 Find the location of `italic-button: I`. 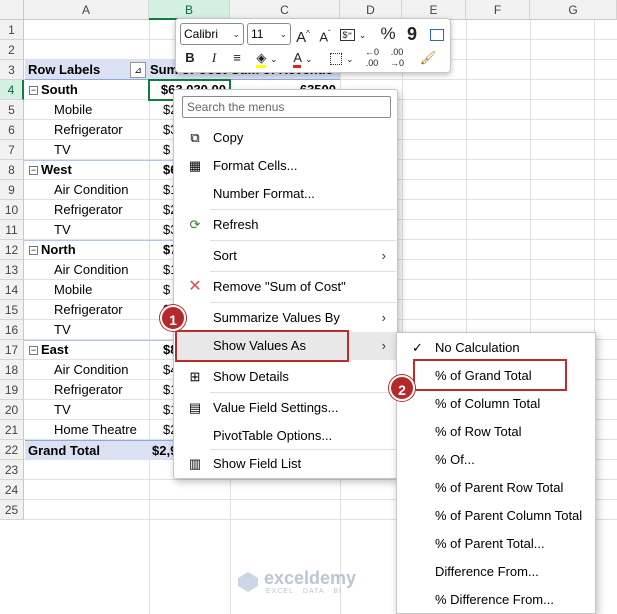

italic-button: I is located at coordinates (214, 58).